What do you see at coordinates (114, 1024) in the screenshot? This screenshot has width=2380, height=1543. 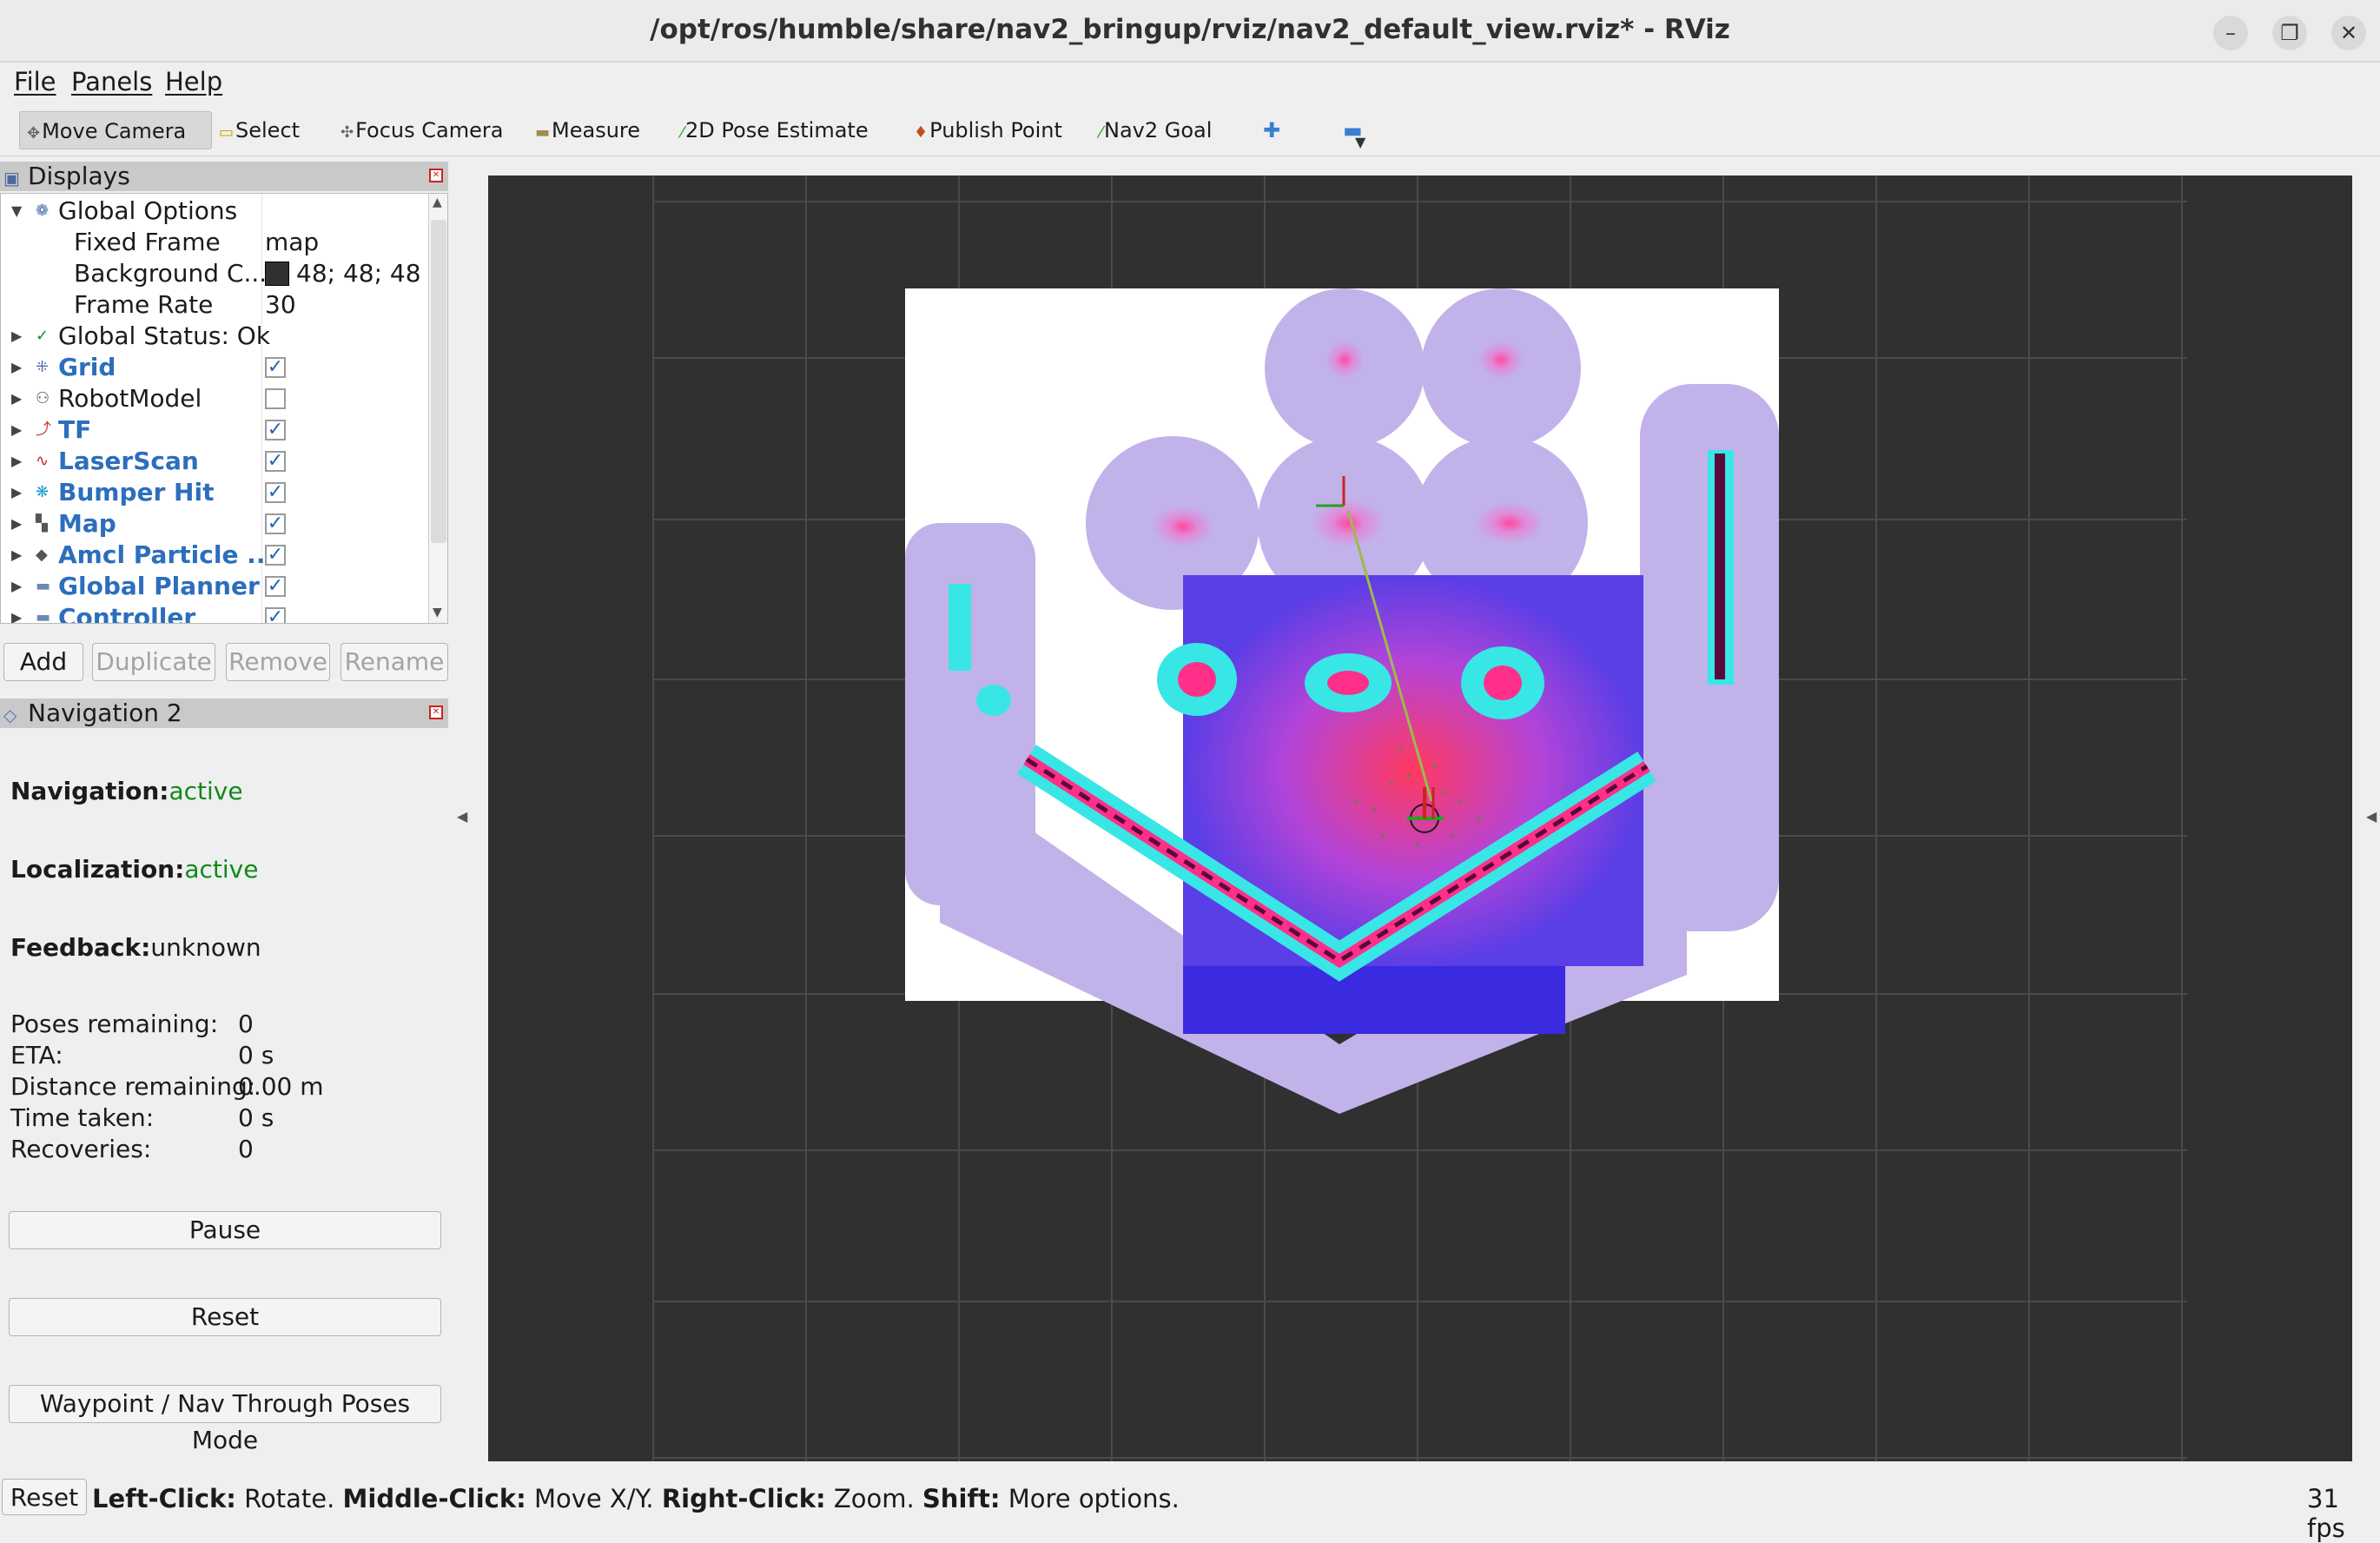 I see `poses-remaining-label: Poses remaining:` at bounding box center [114, 1024].